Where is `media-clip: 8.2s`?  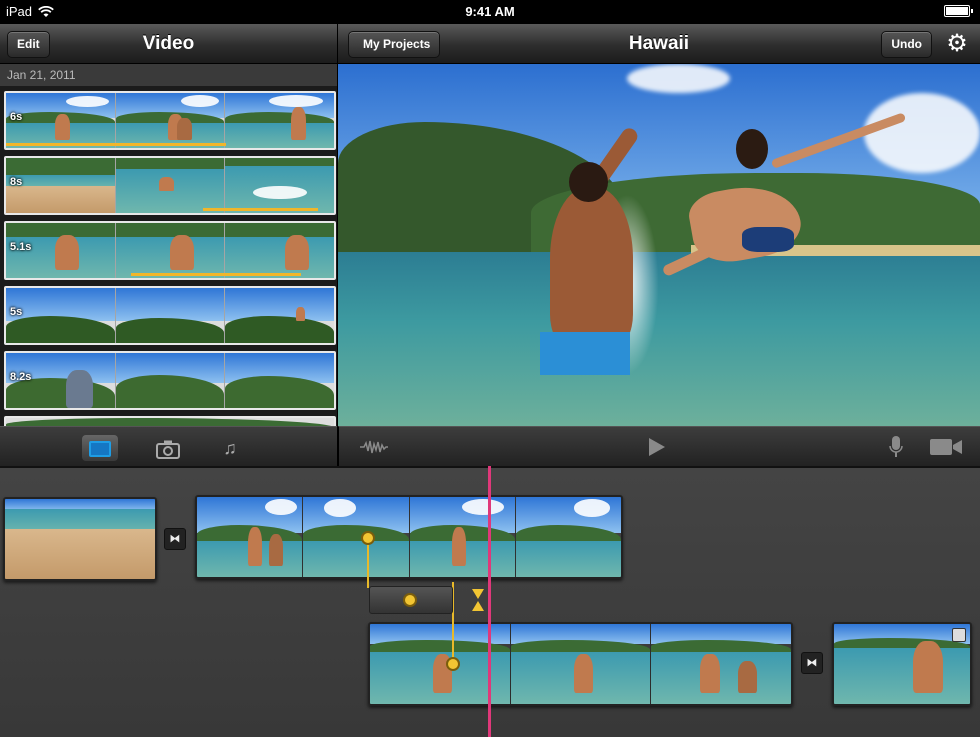
media-clip: 8.2s is located at coordinates (170, 380).